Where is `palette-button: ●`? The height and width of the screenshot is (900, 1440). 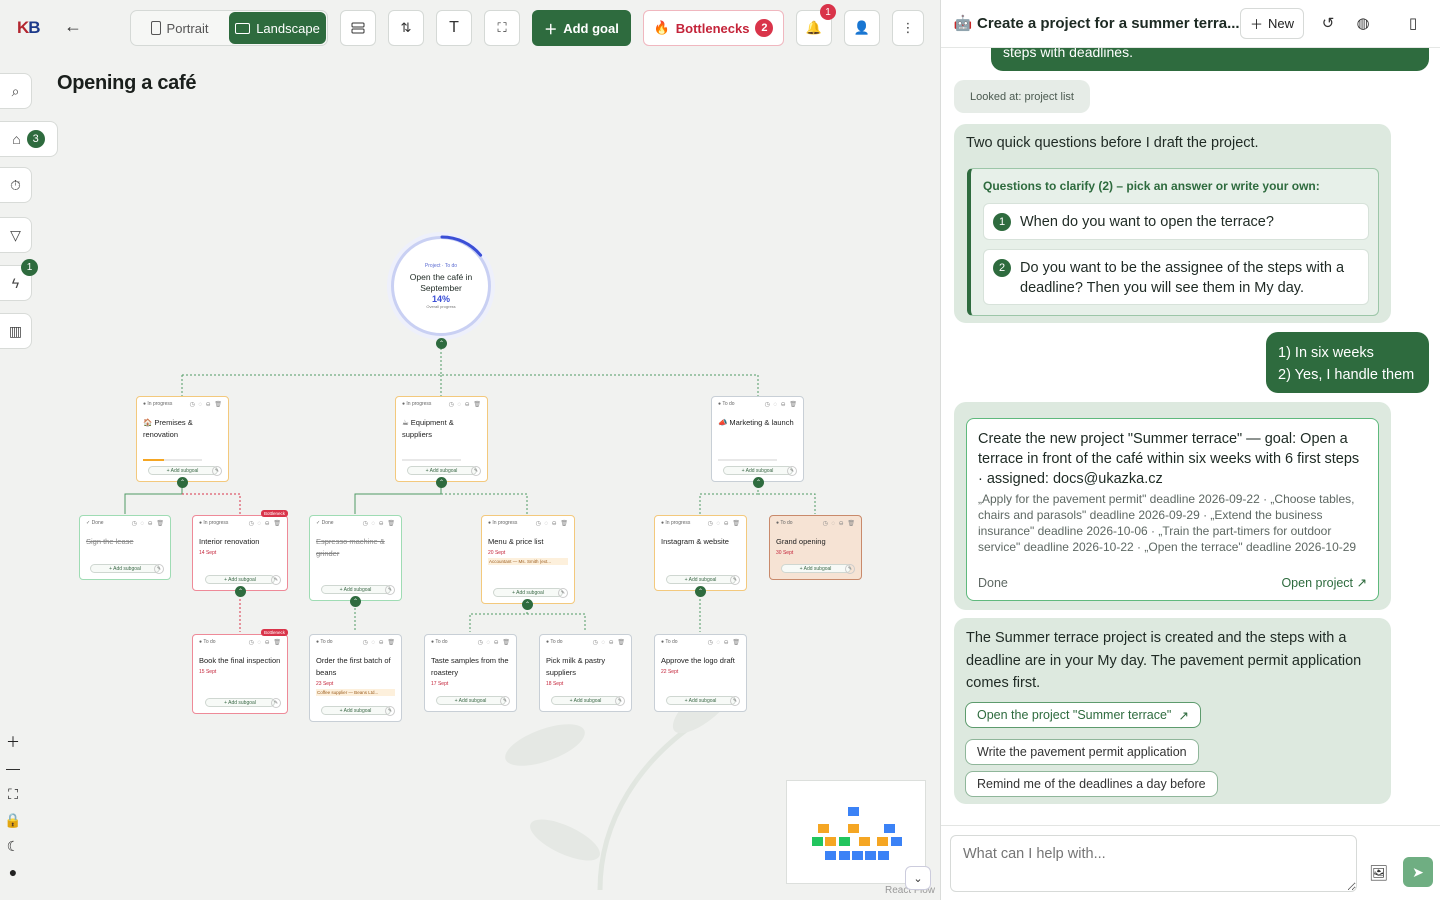
palette-button: ● is located at coordinates (13, 872).